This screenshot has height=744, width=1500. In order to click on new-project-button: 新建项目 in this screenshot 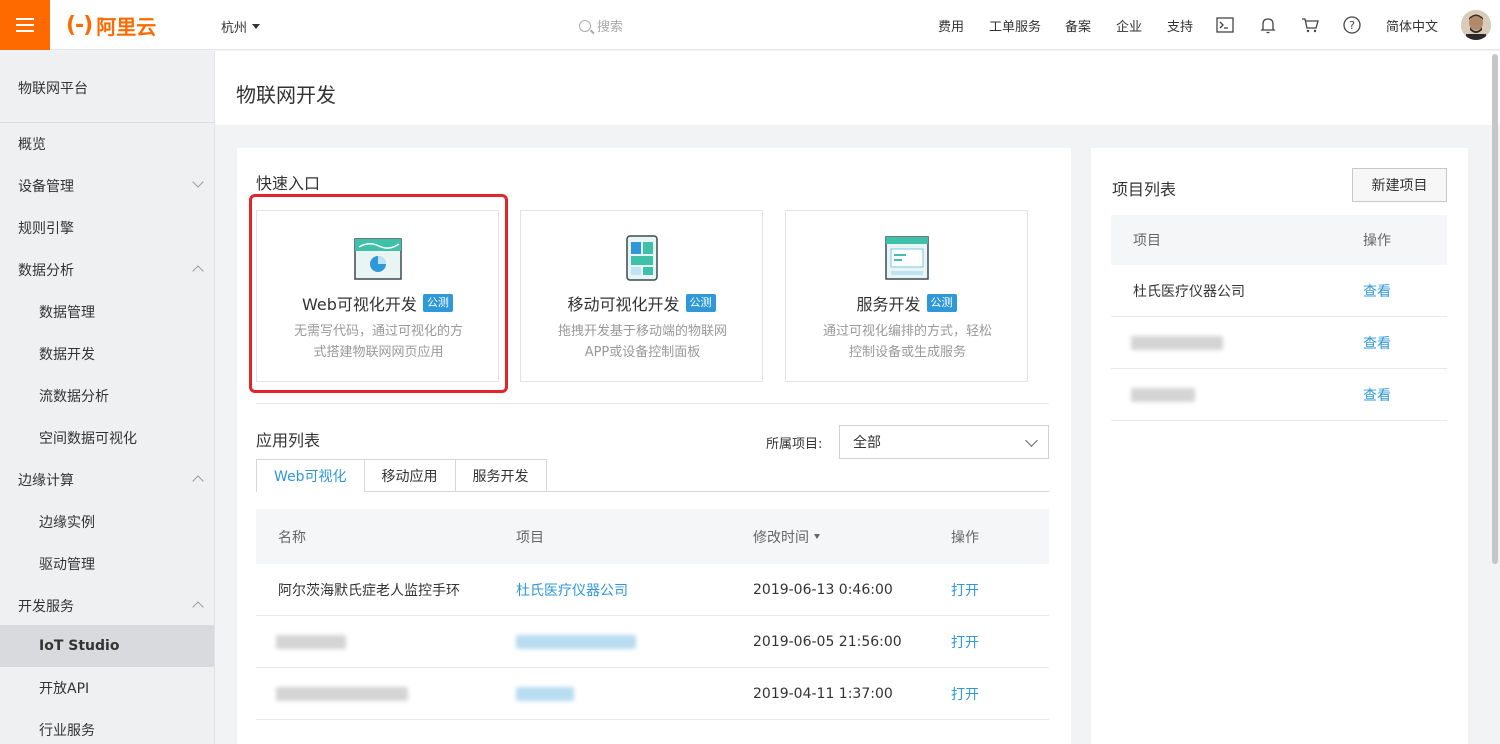, I will do `click(1399, 185)`.